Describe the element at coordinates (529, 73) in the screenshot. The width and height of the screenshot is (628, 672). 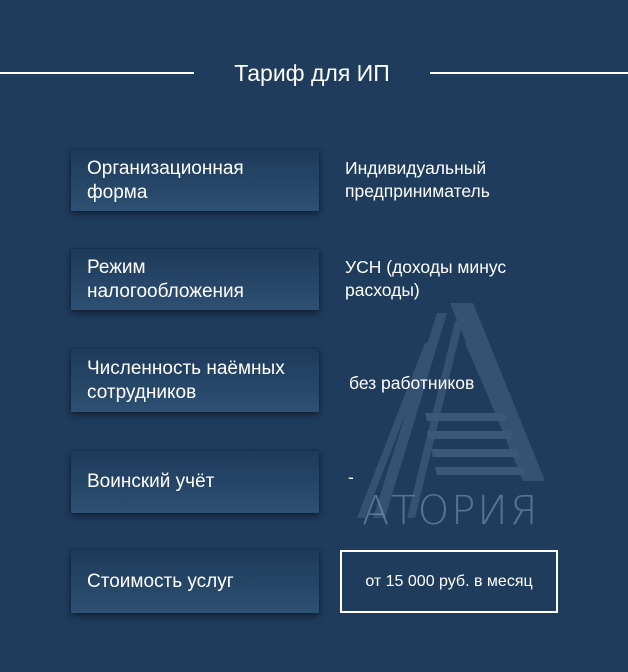
I see `title-divider-right` at that location.